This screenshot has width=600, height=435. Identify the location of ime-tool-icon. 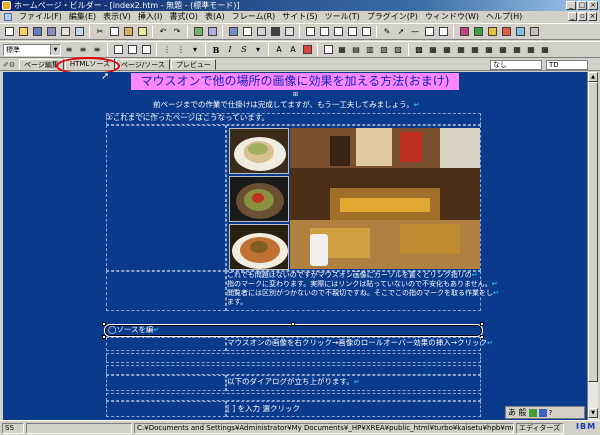
(542, 412).